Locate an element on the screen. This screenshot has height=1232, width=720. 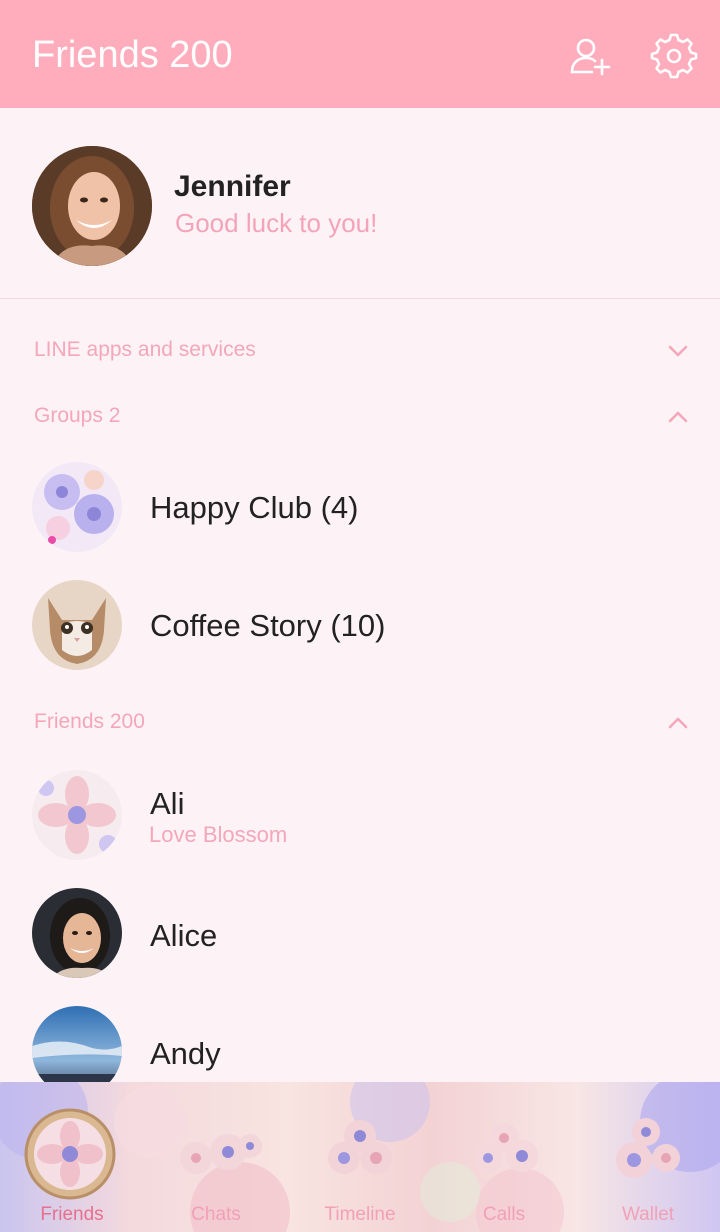
gear-icon is located at coordinates (674, 56).